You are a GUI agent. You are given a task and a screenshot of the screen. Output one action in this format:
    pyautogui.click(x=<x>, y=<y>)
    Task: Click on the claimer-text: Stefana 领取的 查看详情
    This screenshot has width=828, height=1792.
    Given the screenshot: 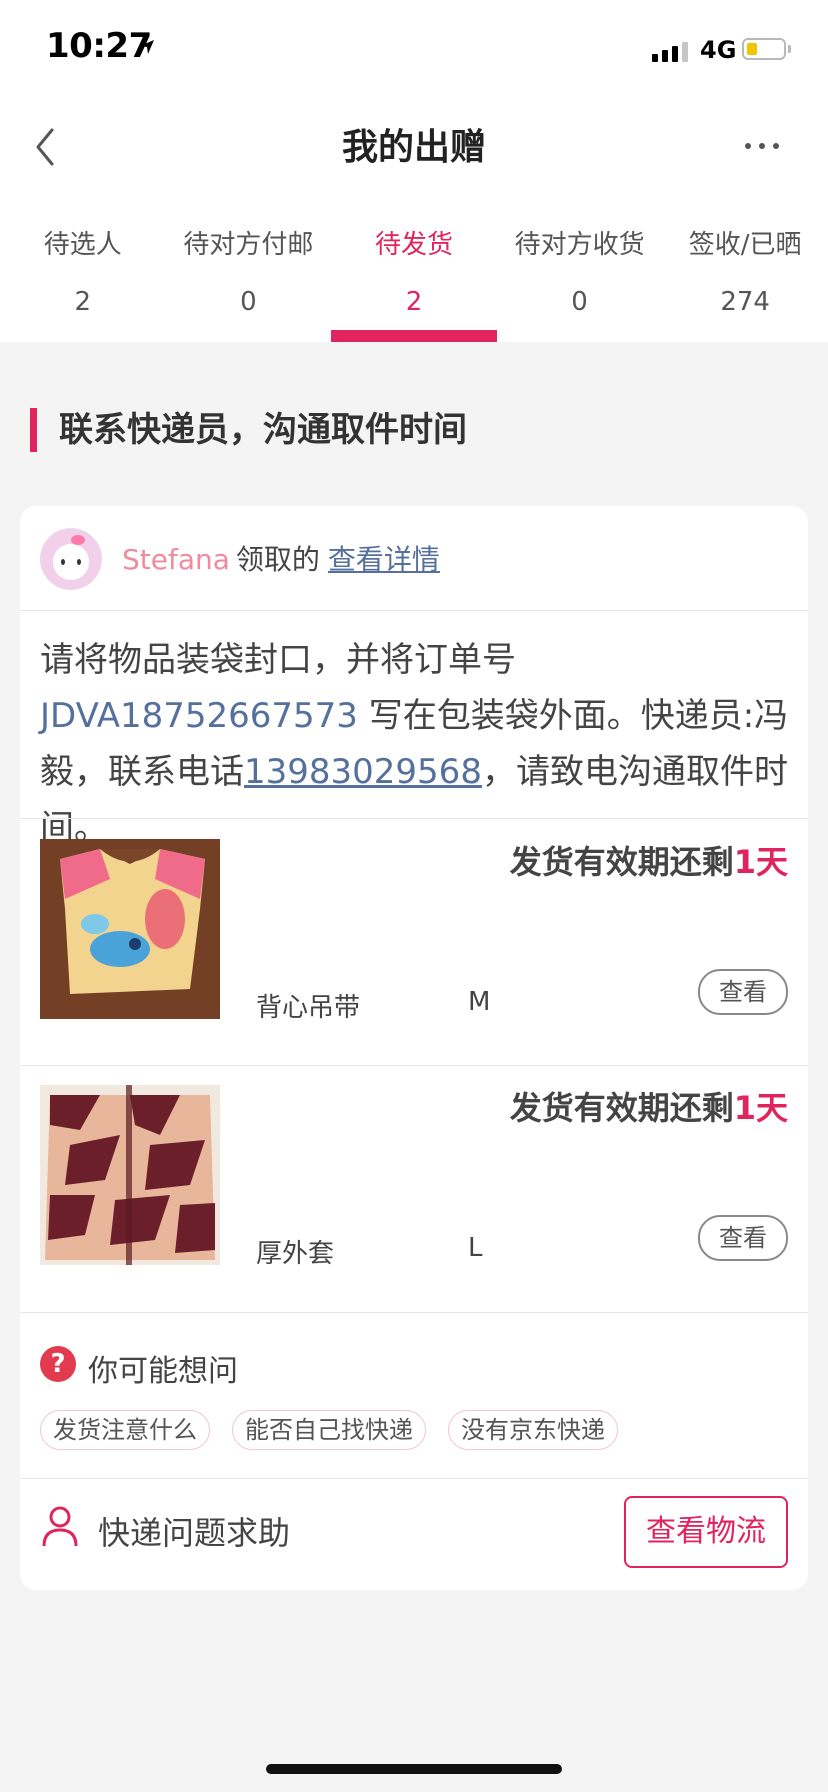 What is the action you would take?
    pyautogui.click(x=281, y=558)
    